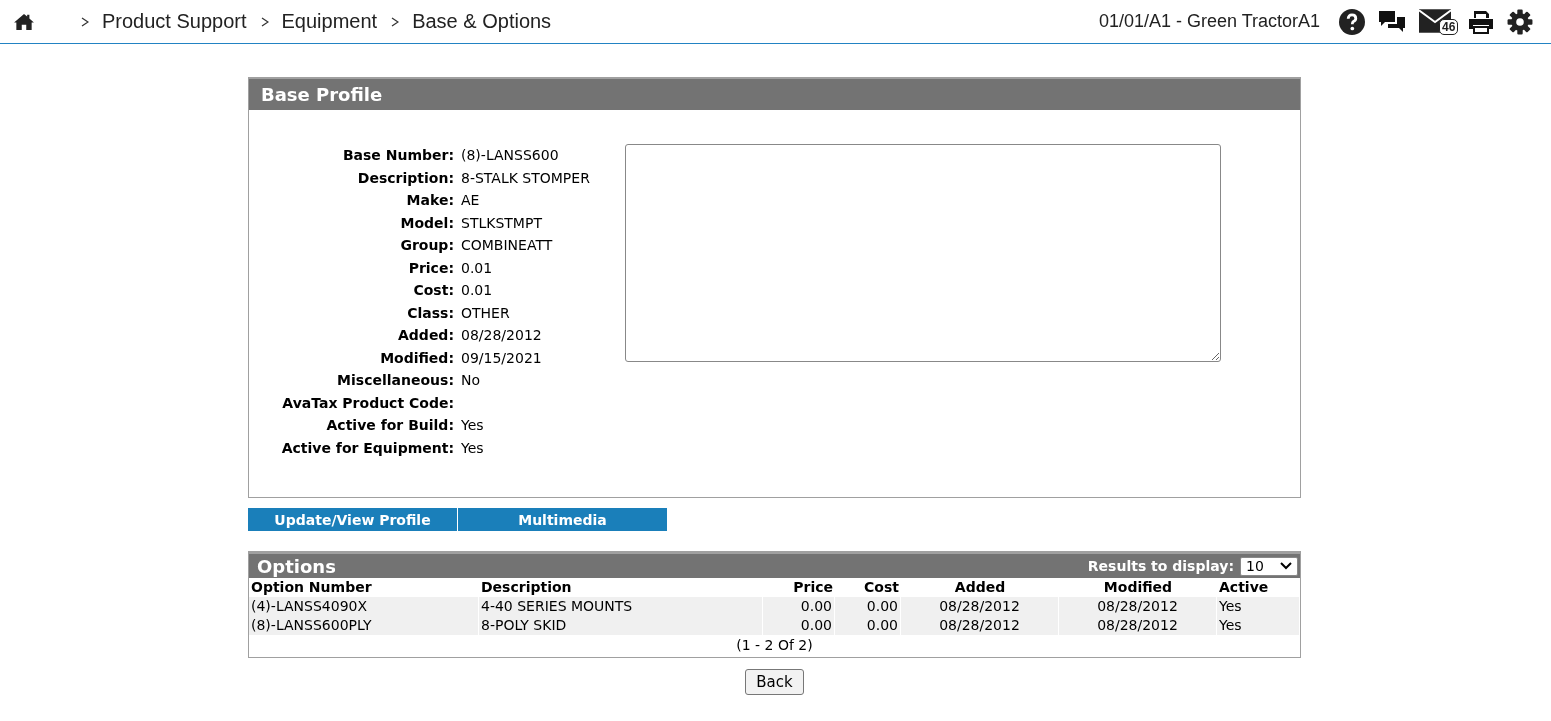 The height and width of the screenshot is (721, 1551). I want to click on pager-text: (1 - 2 Of 2), so click(774, 645).